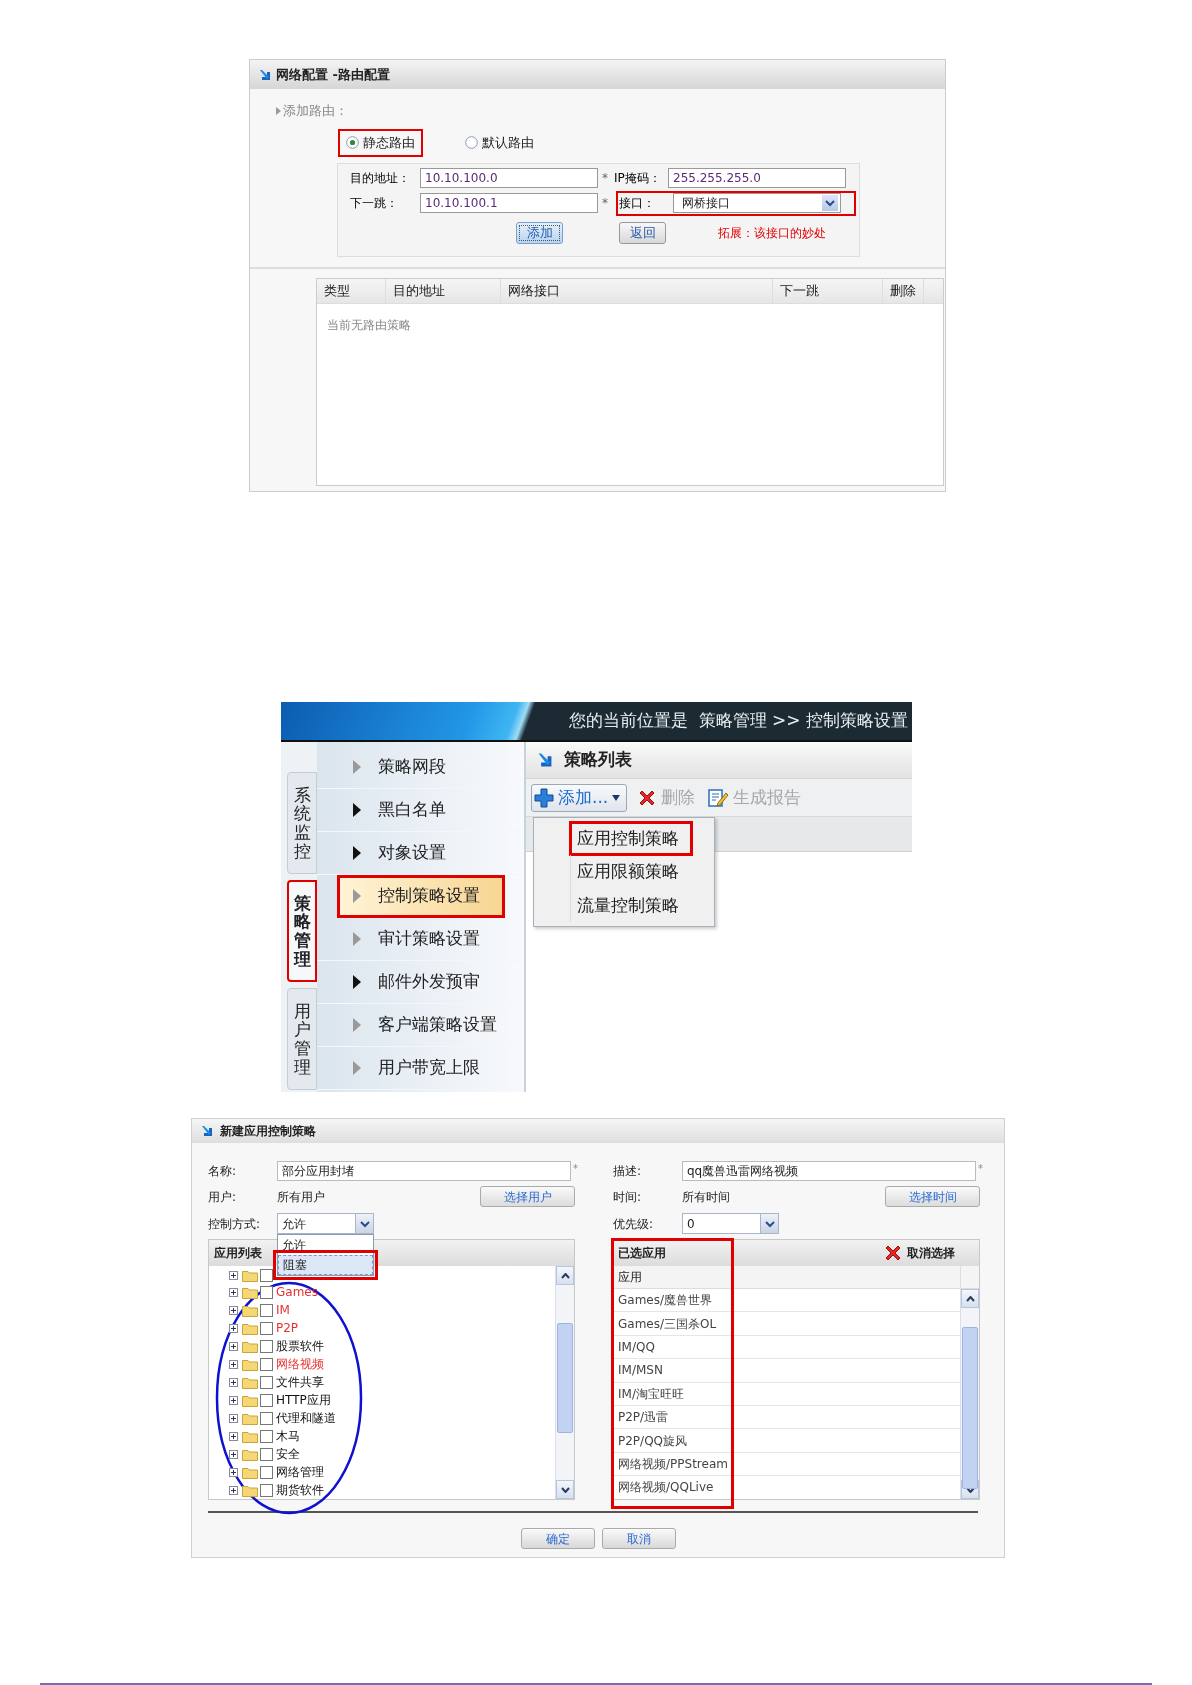  What do you see at coordinates (306, 1418) in the screenshot?
I see `tree-item: 代理和隧道` at bounding box center [306, 1418].